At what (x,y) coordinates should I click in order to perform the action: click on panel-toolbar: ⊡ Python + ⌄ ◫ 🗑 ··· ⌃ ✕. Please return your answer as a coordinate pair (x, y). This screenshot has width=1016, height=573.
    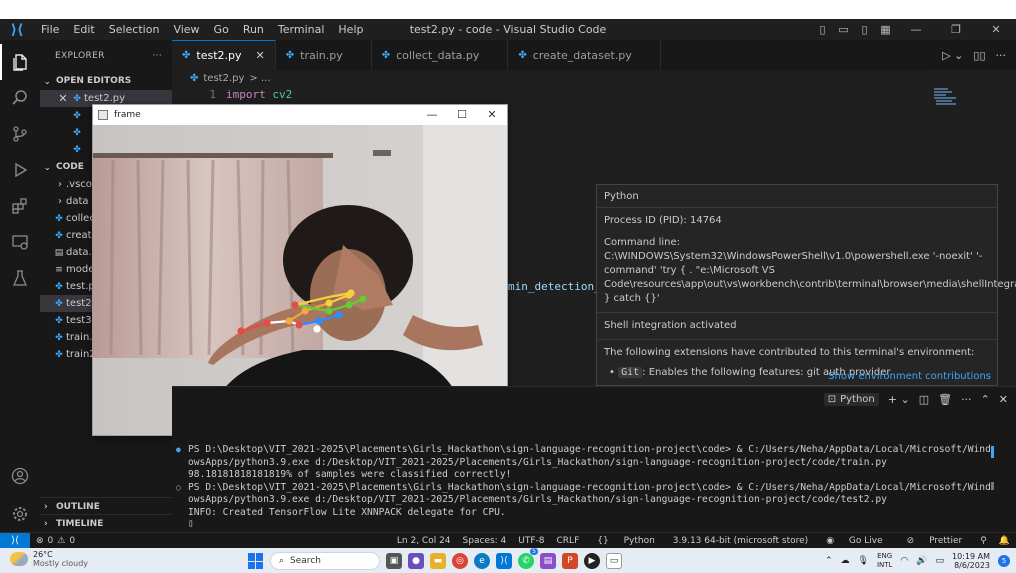
    Looking at the image, I should click on (594, 398).